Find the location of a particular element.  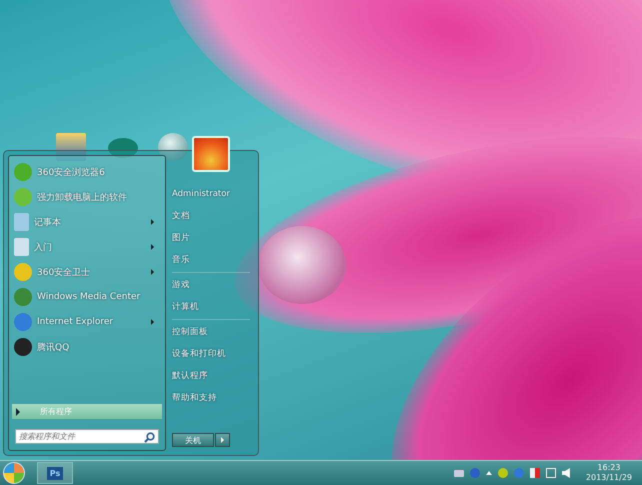

program-item: 360安全浏览器6 is located at coordinates (87, 172).